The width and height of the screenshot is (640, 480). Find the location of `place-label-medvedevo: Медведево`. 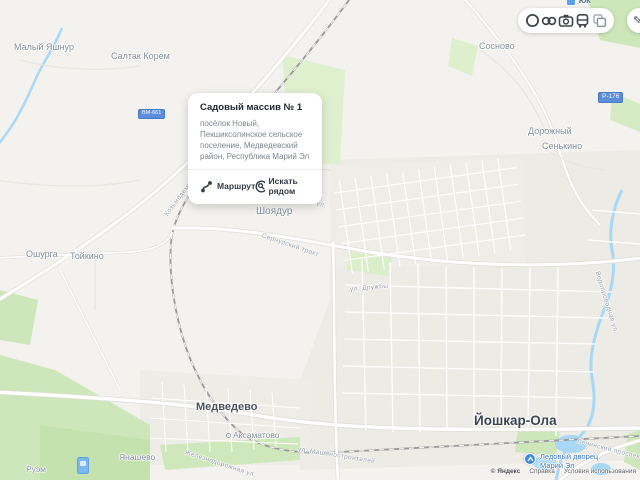

place-label-medvedevo: Медведево is located at coordinates (226, 407).